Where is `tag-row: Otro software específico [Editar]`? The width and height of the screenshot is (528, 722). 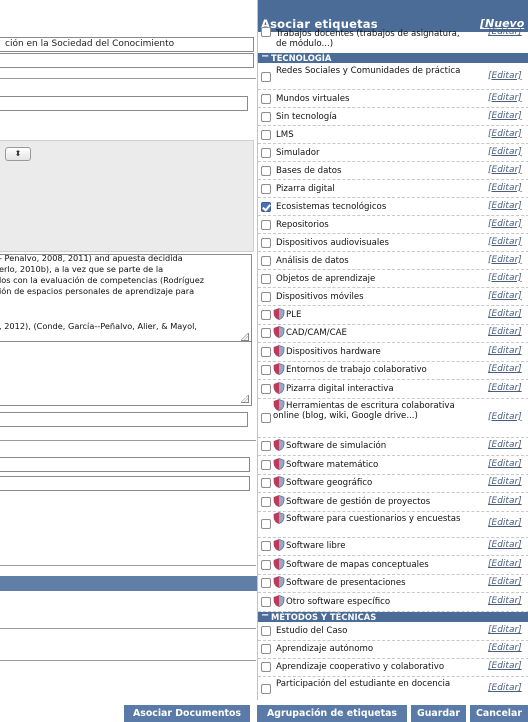
tag-row: Otro software específico [Editar] is located at coordinates (393, 602).